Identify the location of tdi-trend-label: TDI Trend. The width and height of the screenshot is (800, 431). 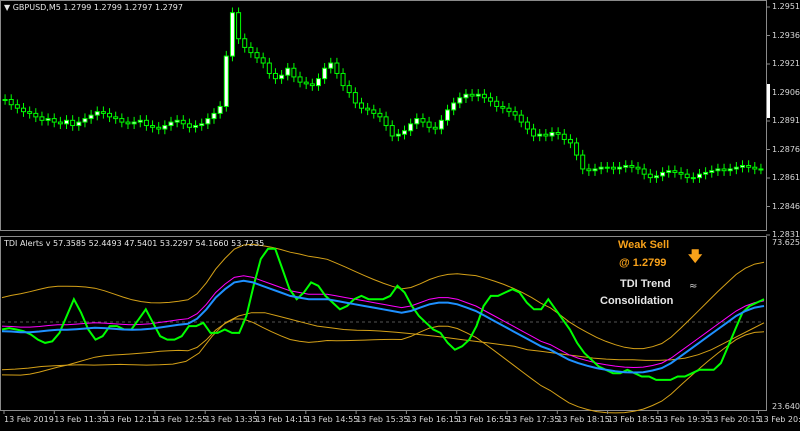
(645, 284).